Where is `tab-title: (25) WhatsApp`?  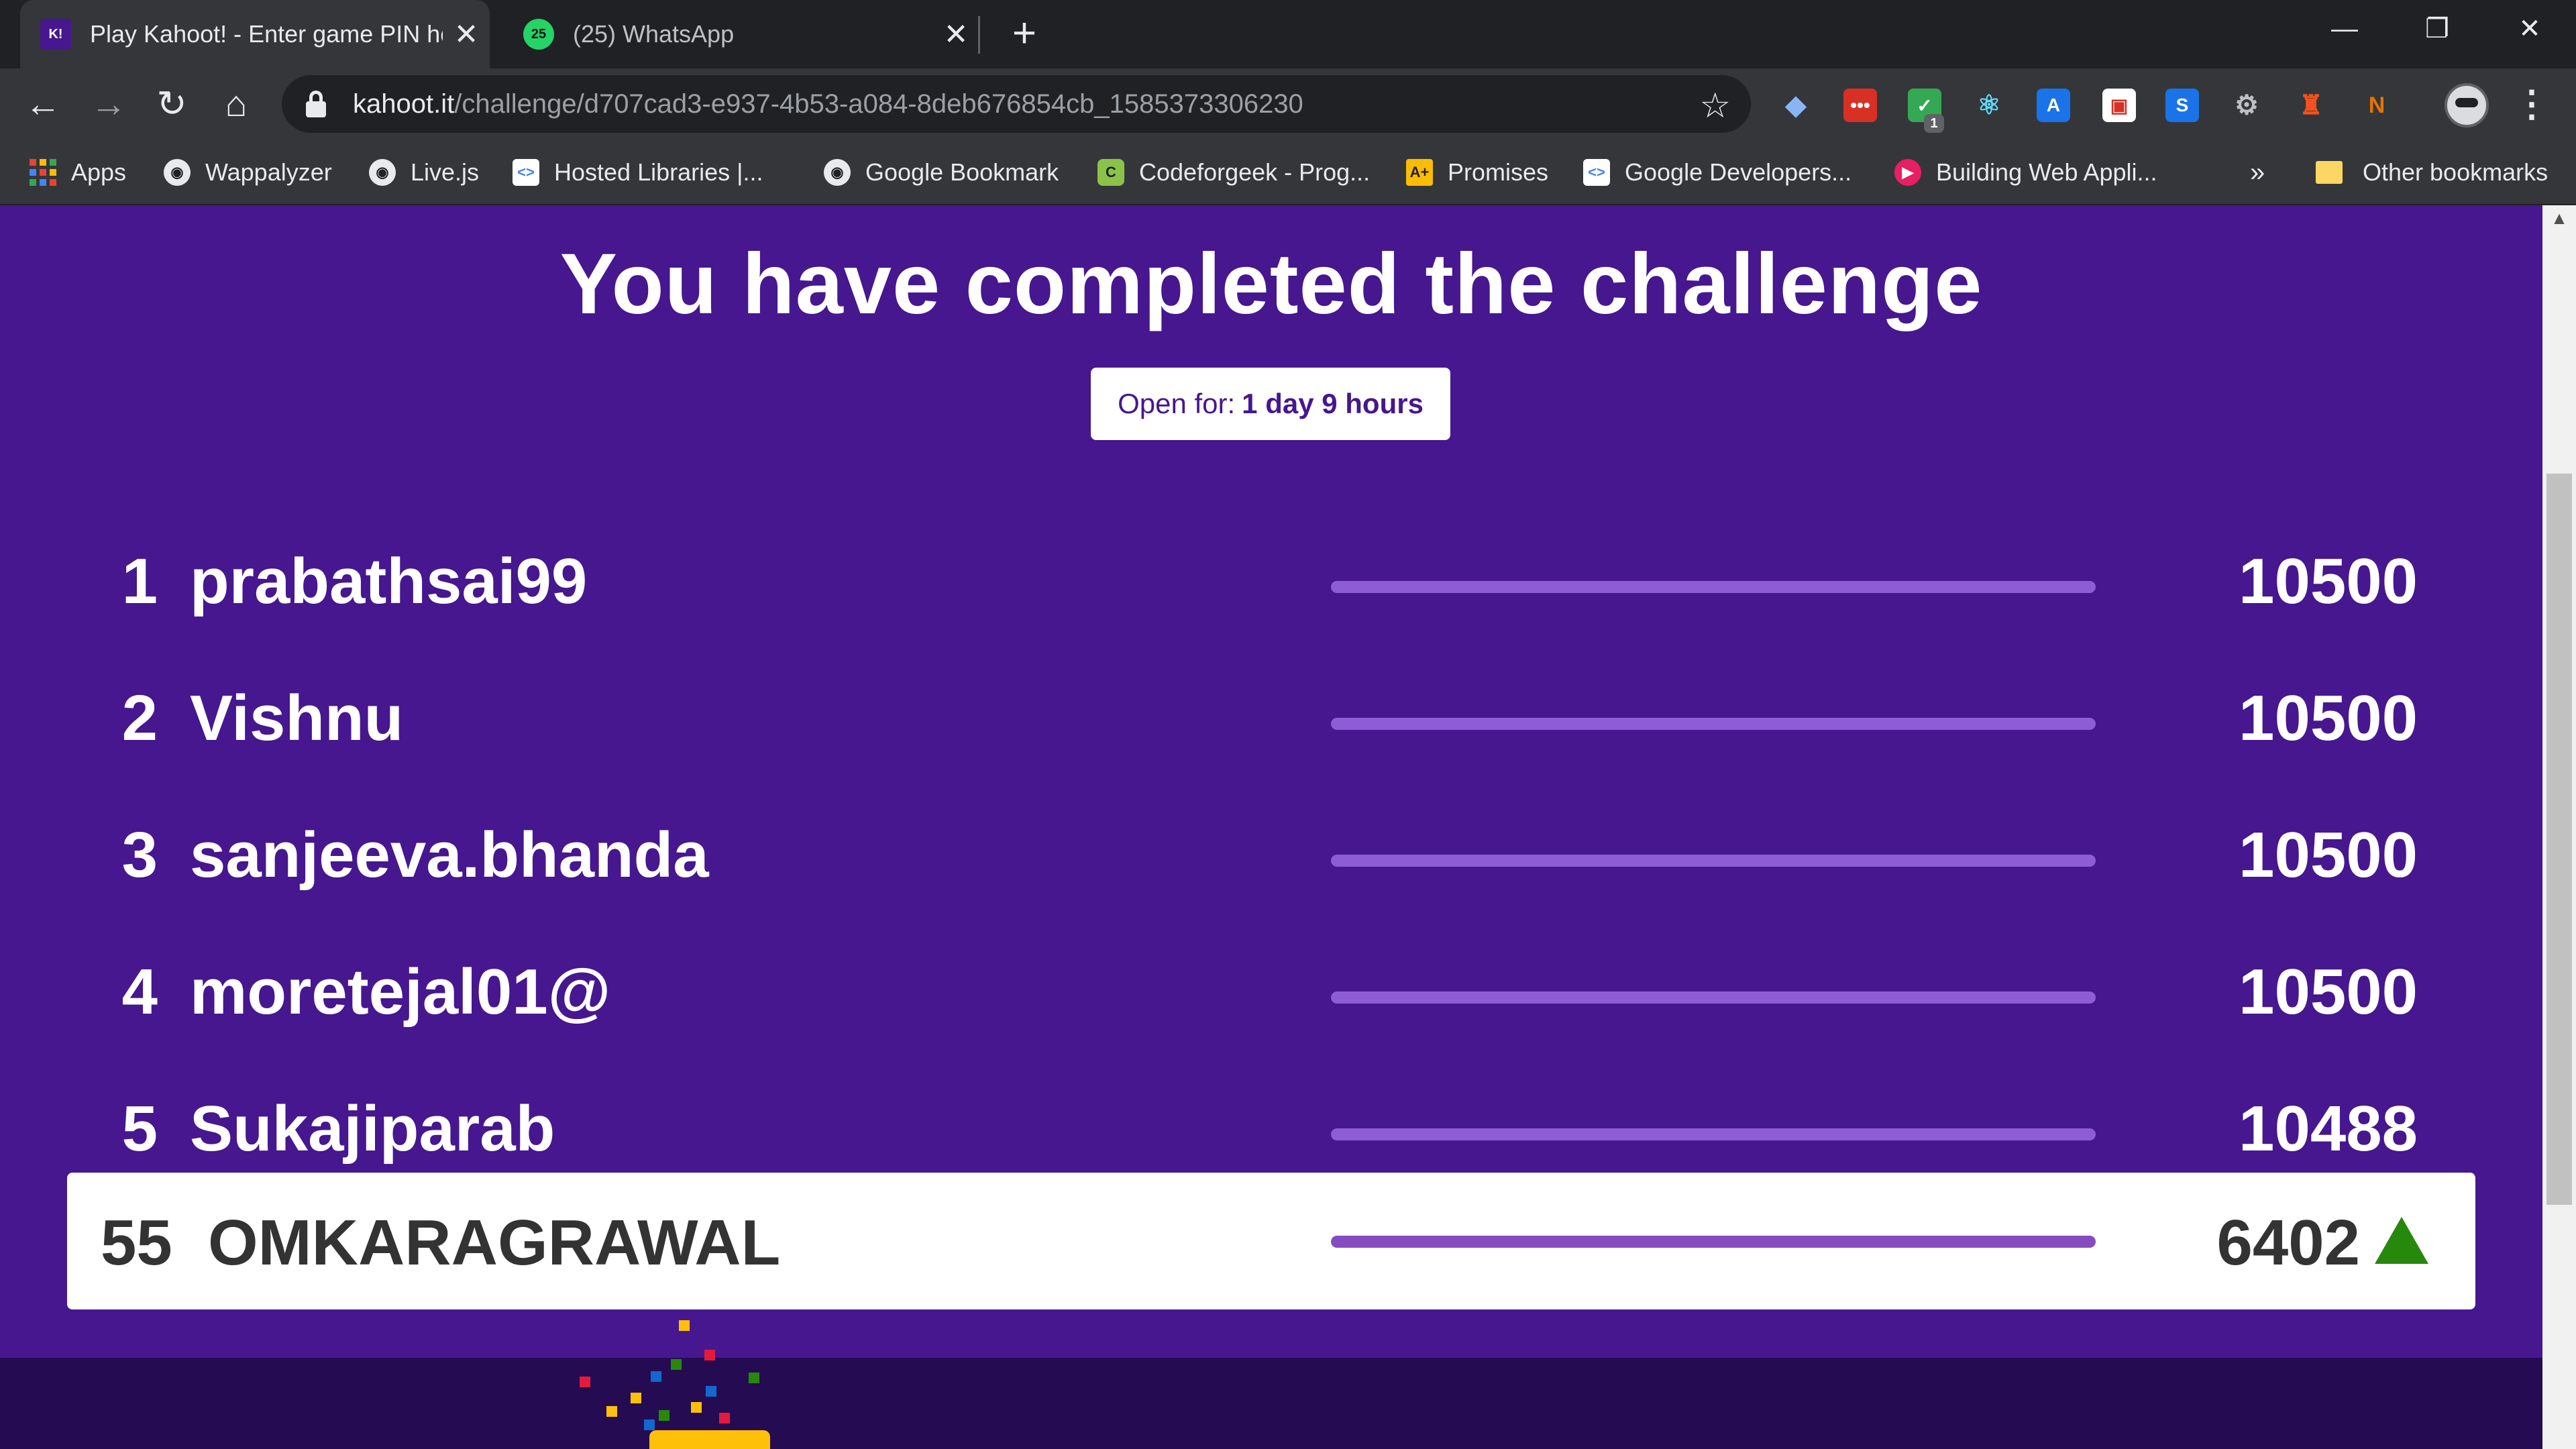 tab-title: (25) WhatsApp is located at coordinates (654, 34).